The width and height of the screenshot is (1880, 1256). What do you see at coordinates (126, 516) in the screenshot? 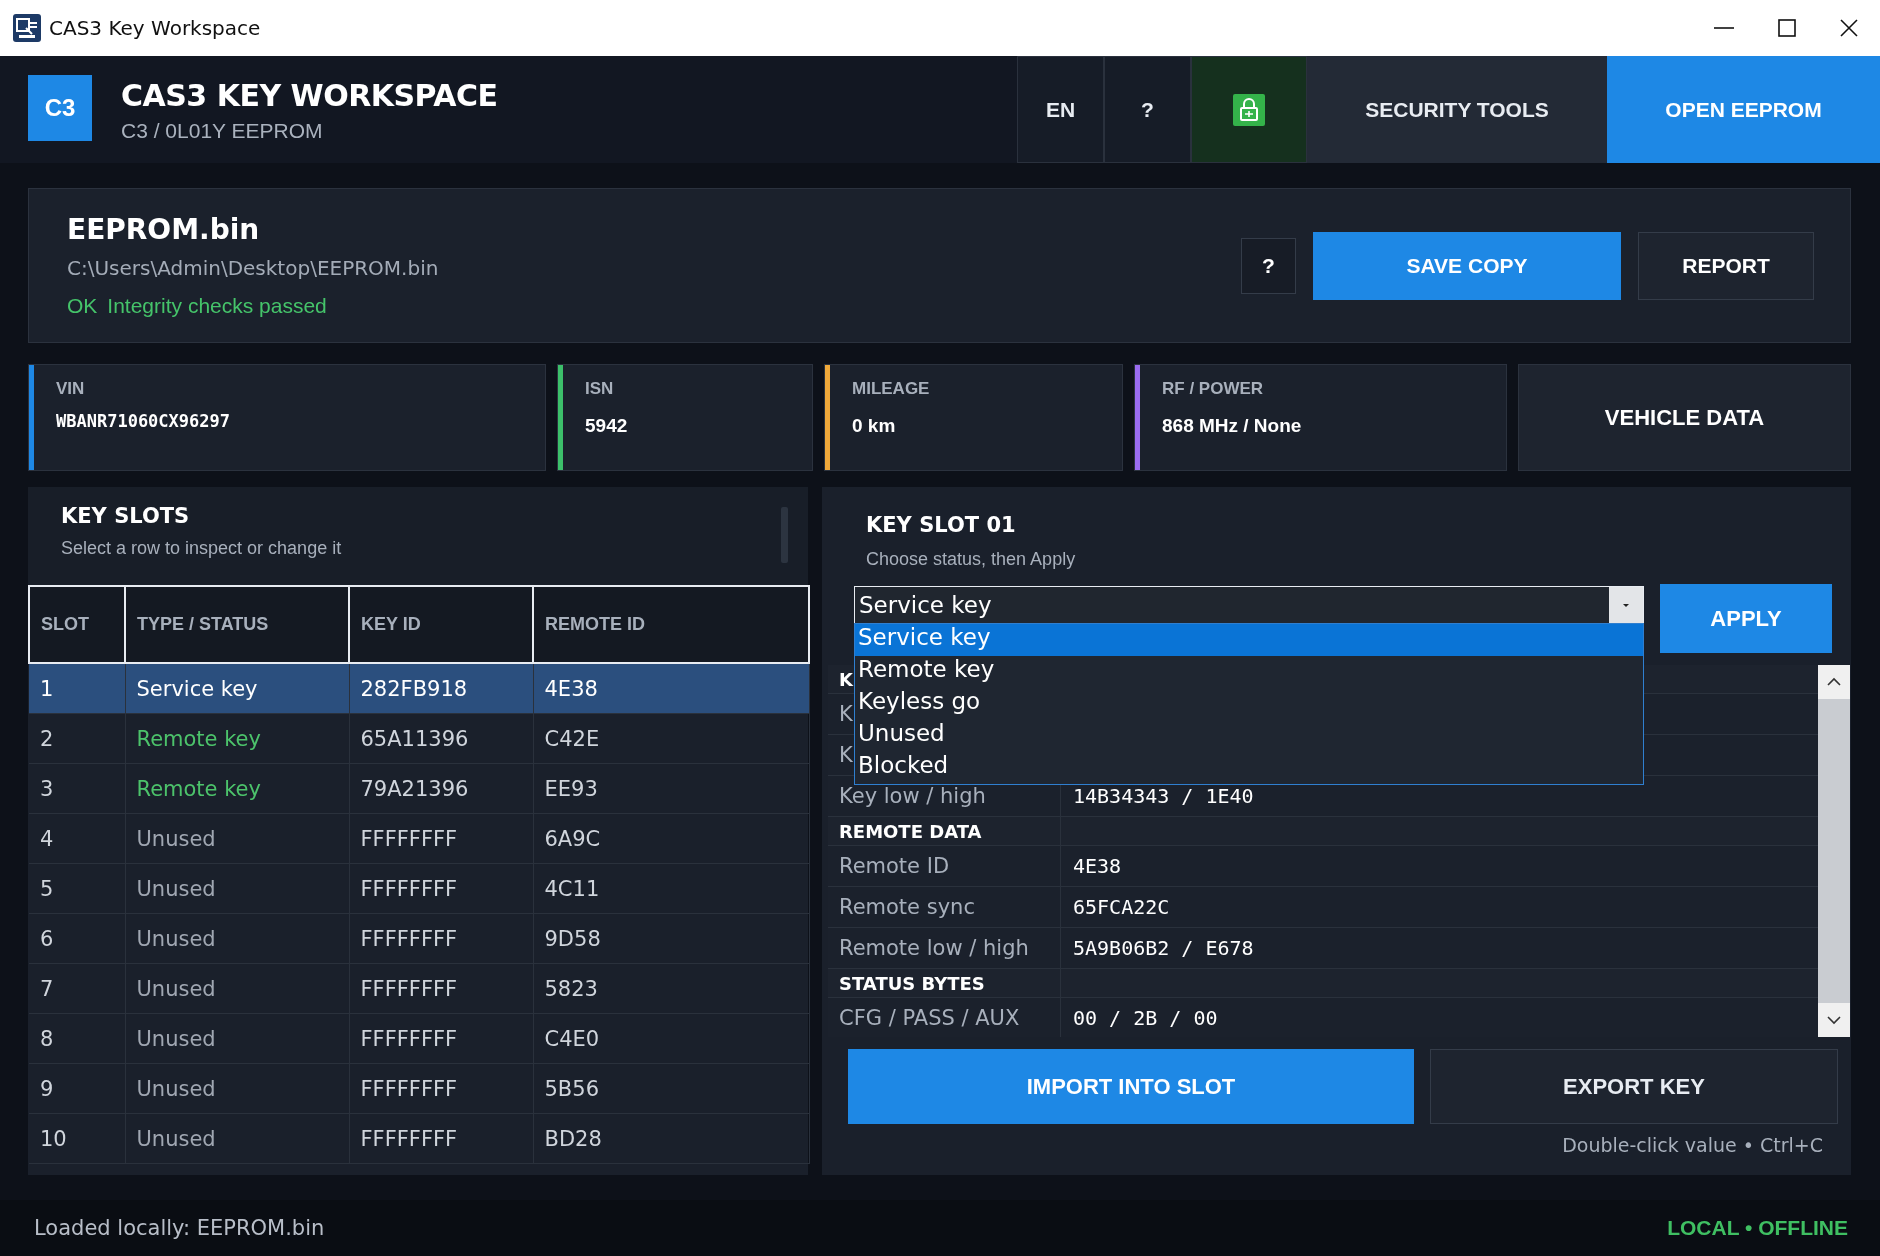
I see `panel-title: KEY SLOTS` at bounding box center [126, 516].